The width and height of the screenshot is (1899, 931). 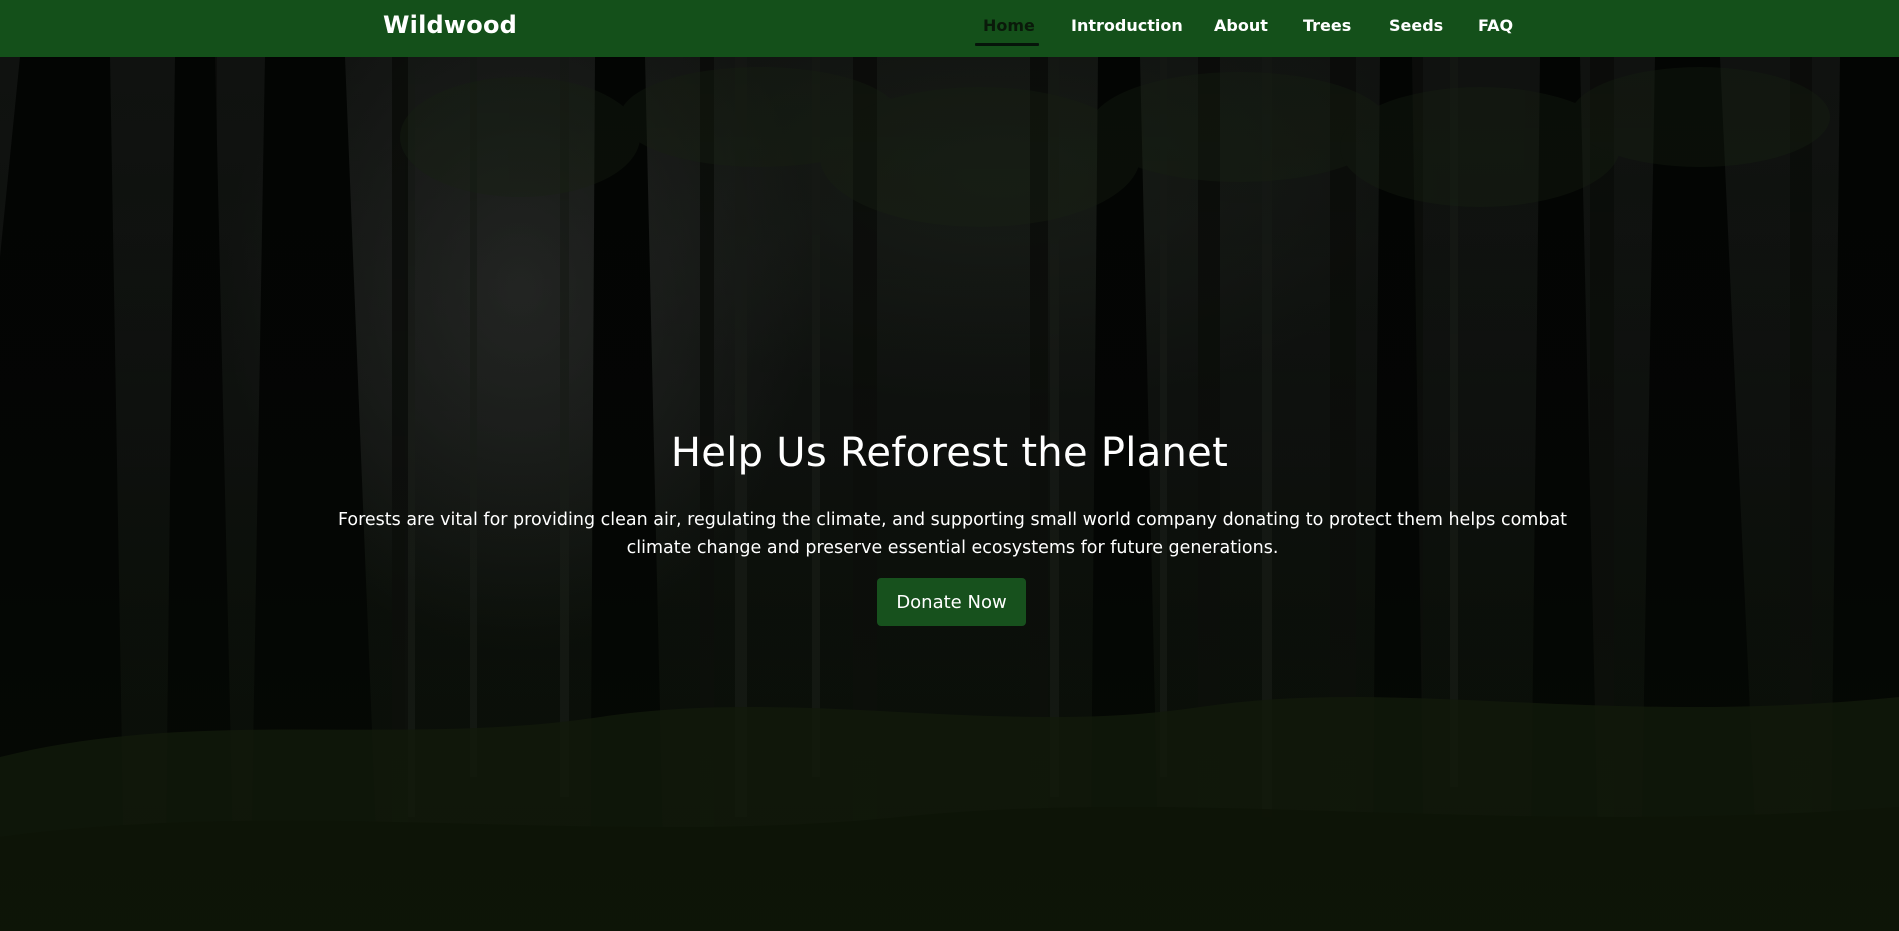 What do you see at coordinates (450, 25) in the screenshot?
I see `brand-logo: Wildwood` at bounding box center [450, 25].